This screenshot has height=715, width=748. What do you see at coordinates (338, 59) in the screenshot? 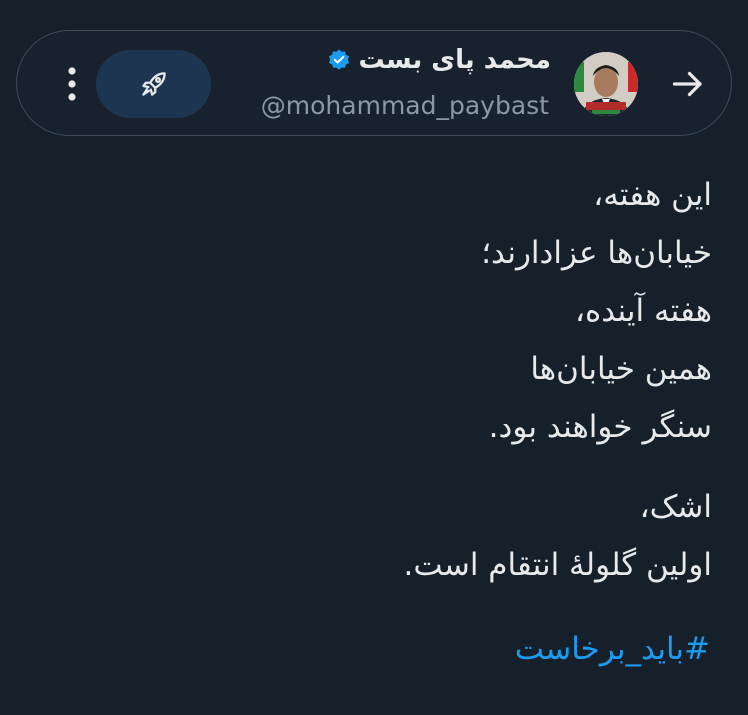
I see `verified-badge-icon` at bounding box center [338, 59].